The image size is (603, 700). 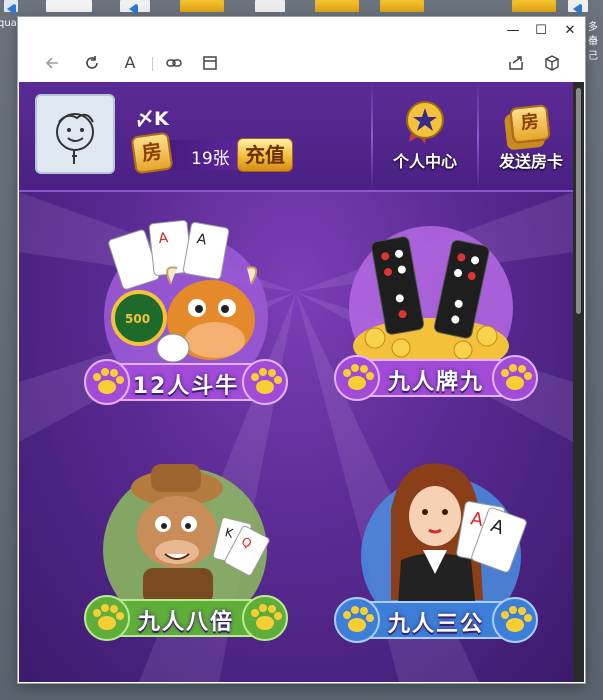 I want to click on avatar, so click(x=75, y=134).